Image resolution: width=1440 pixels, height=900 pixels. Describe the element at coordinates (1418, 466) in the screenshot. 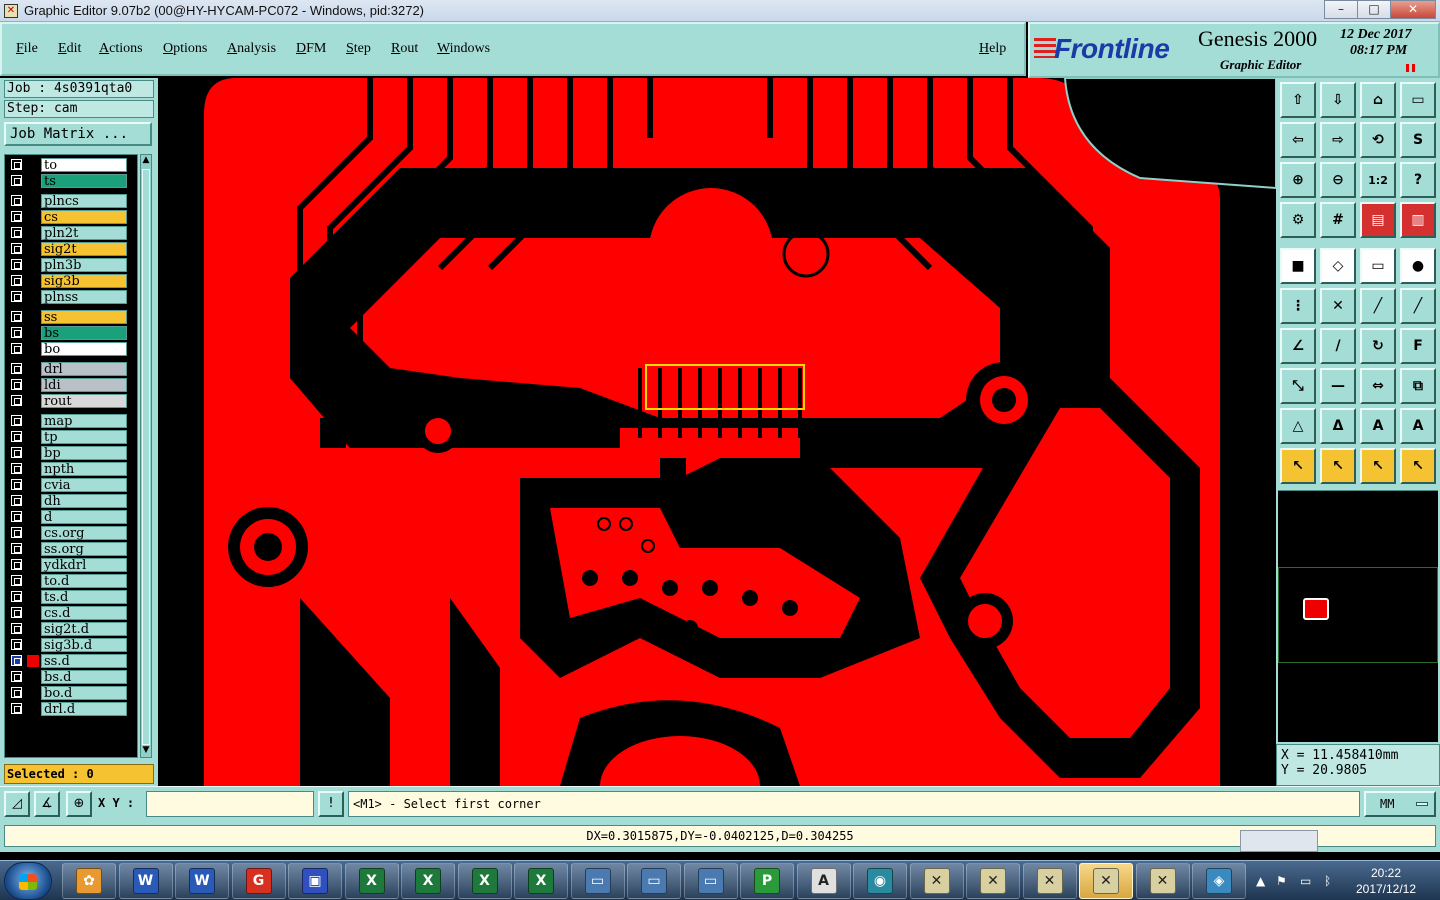

I see `select-net-icon: ↖` at that location.